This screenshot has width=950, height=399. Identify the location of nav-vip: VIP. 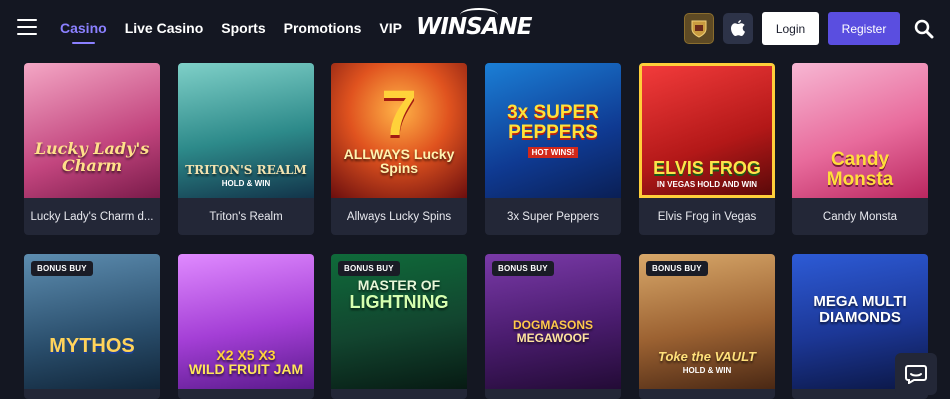
(390, 28).